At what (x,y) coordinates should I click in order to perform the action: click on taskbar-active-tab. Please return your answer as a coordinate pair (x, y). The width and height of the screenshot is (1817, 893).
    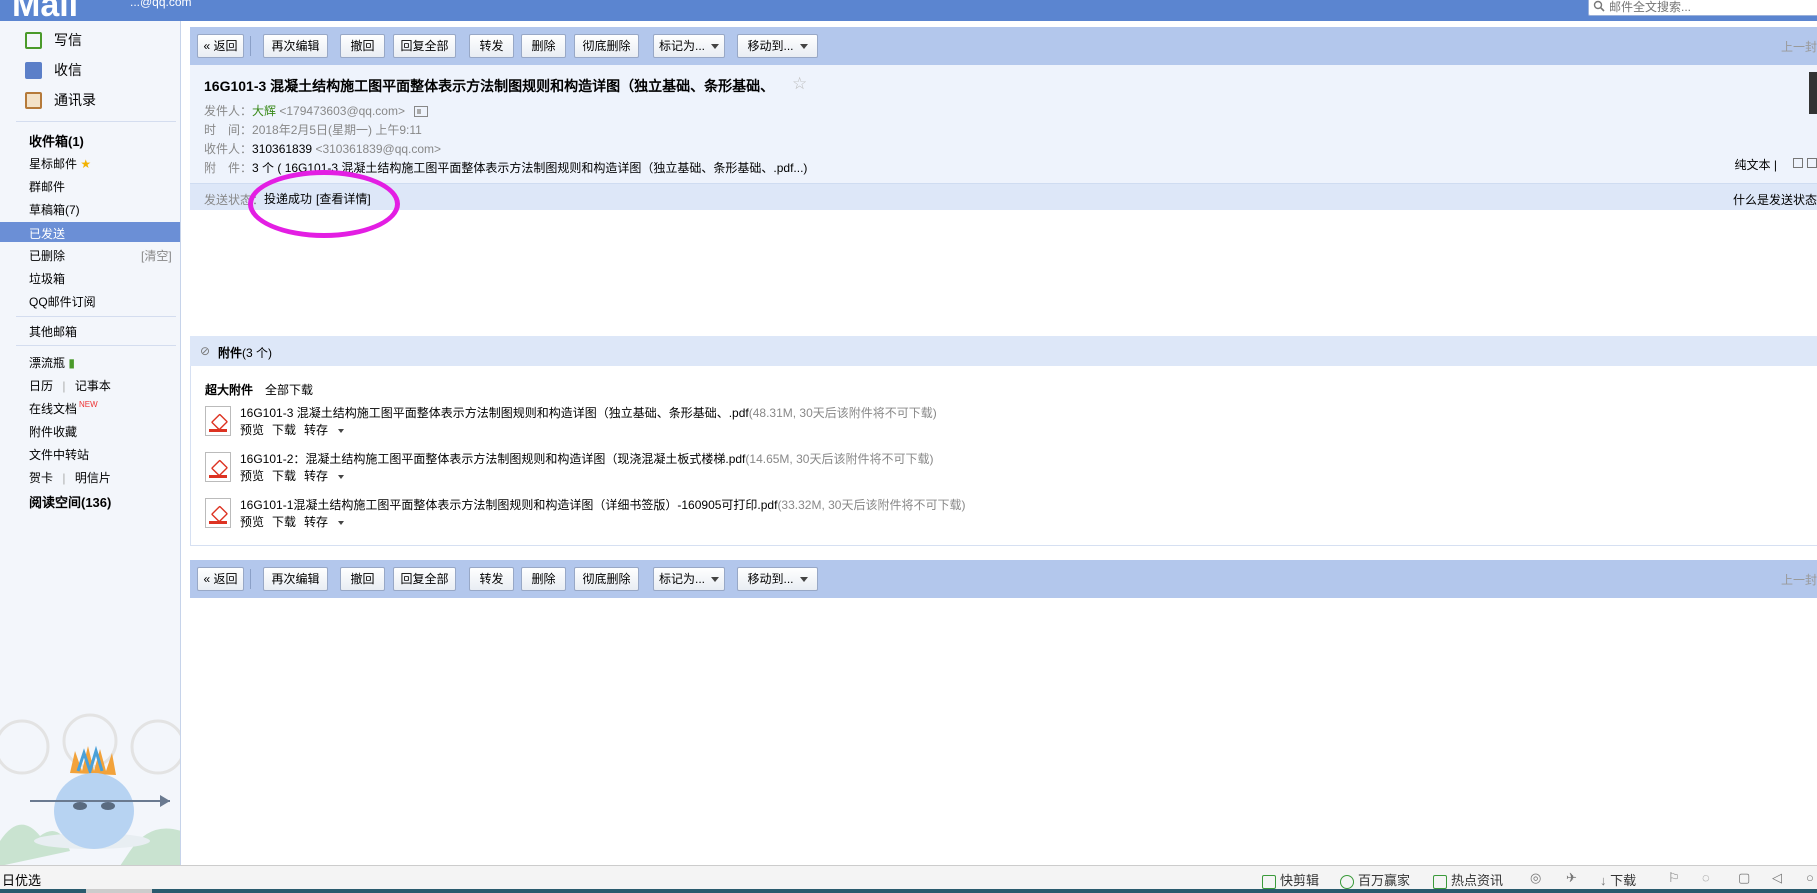
    Looking at the image, I should click on (119, 891).